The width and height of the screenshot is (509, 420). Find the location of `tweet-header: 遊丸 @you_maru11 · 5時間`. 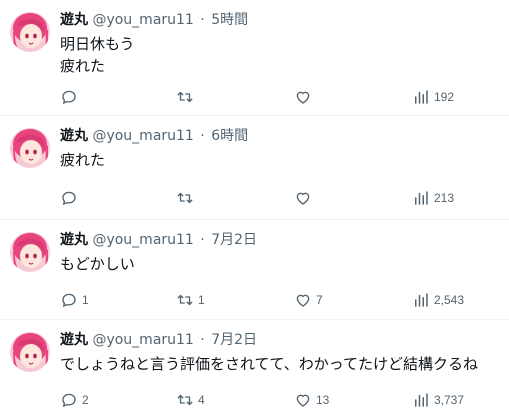

tweet-header: 遊丸 @you_maru11 · 5時間 is located at coordinates (154, 20).